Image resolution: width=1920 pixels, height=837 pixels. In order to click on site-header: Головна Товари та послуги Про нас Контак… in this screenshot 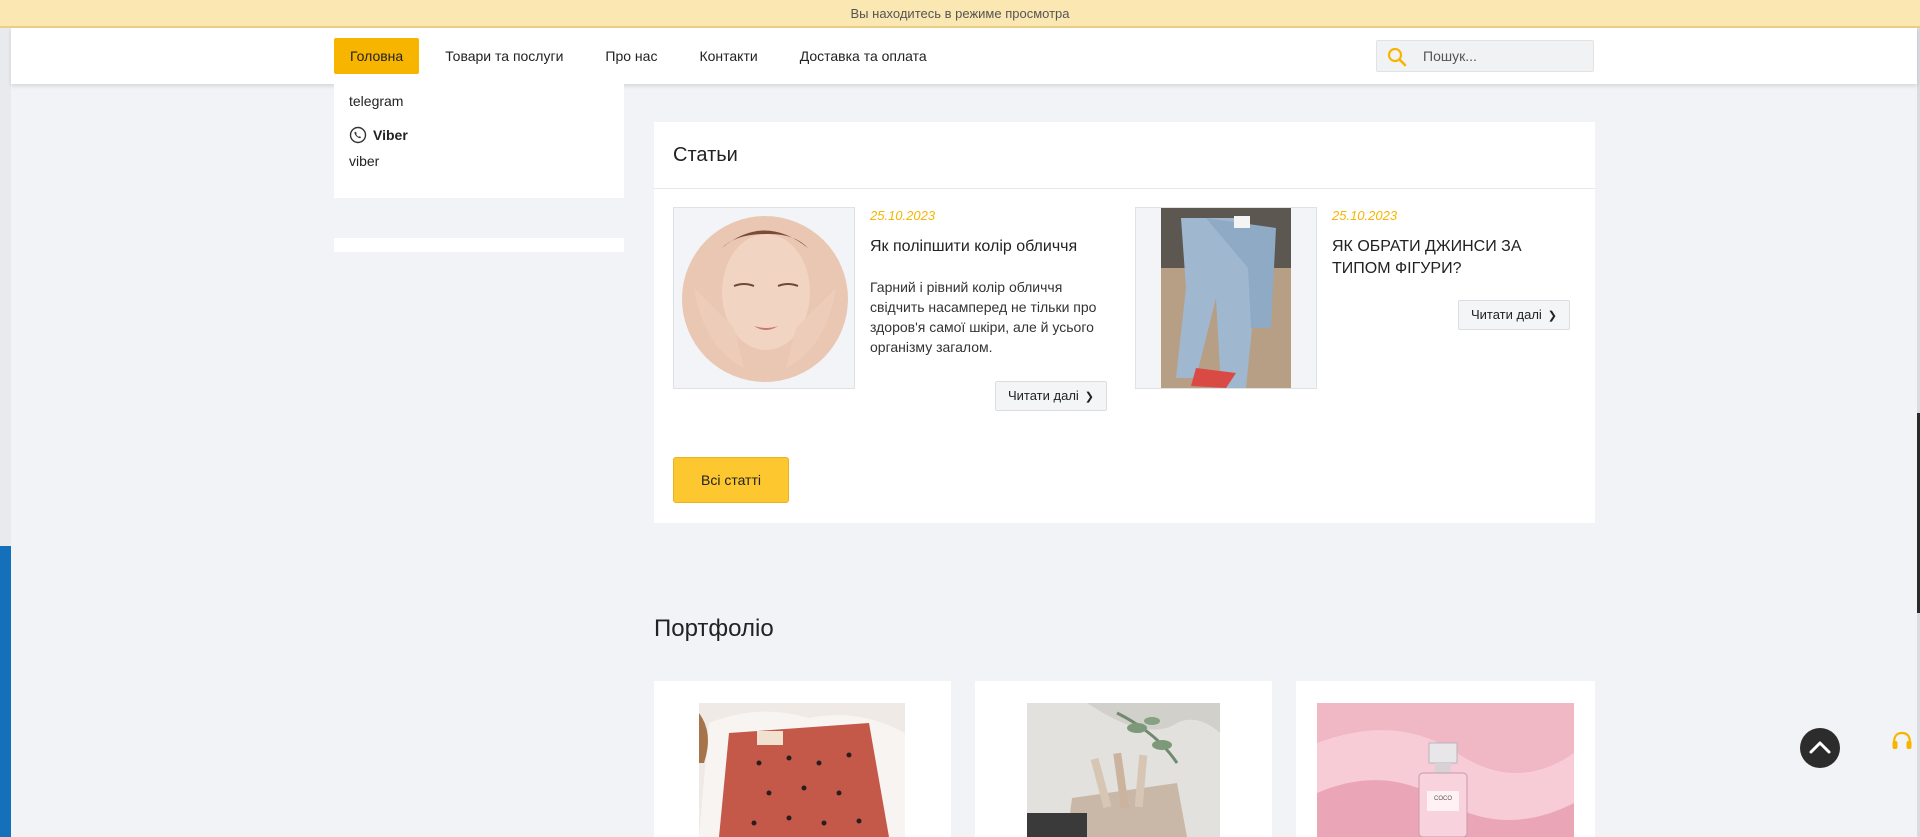, I will do `click(964, 56)`.